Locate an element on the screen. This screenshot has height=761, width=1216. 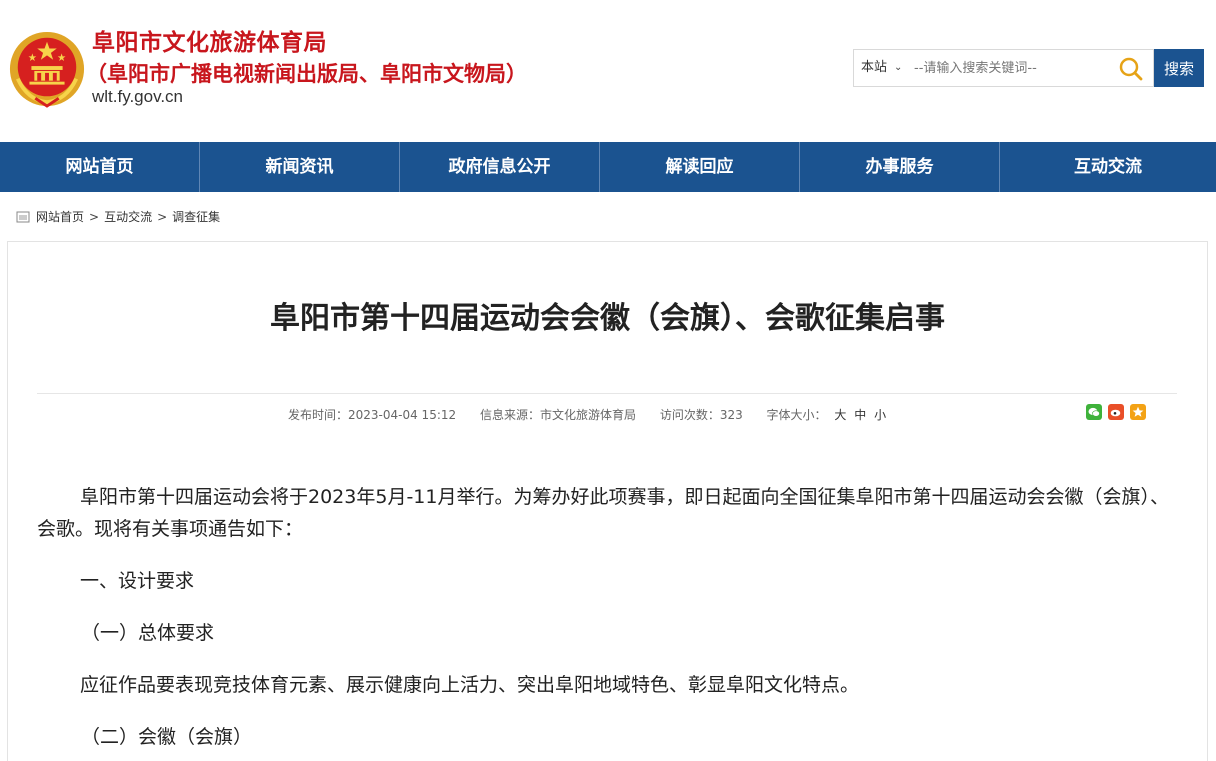
title-divider is located at coordinates (607, 393).